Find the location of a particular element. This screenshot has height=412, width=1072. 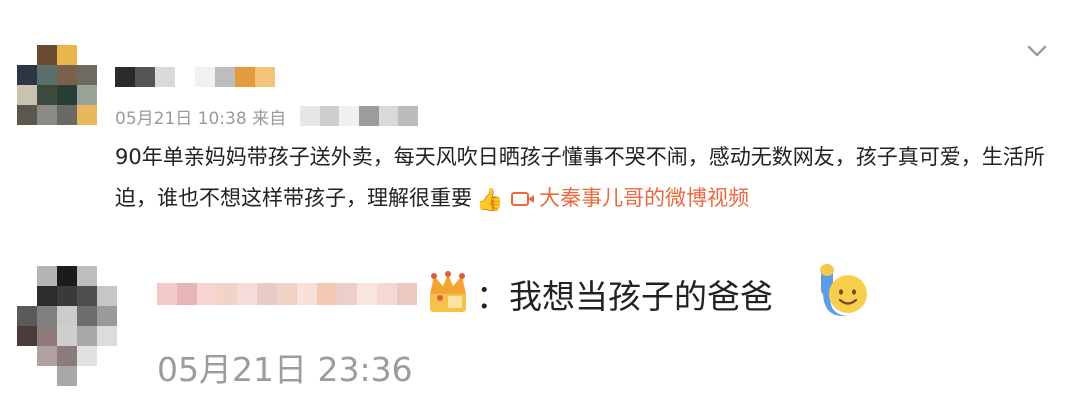

reply-username-blurred is located at coordinates (287, 294).